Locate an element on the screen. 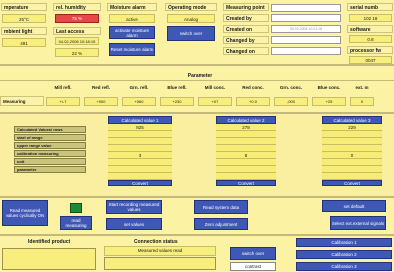  calc-value-2-cell: 278 is located at coordinates (246, 127).